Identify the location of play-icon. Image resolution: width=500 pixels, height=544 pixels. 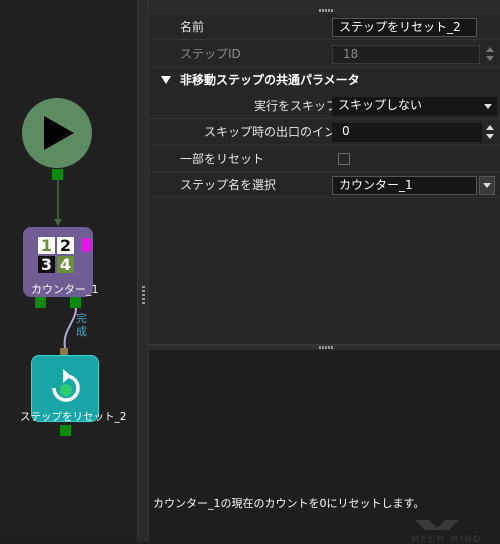
(59, 133).